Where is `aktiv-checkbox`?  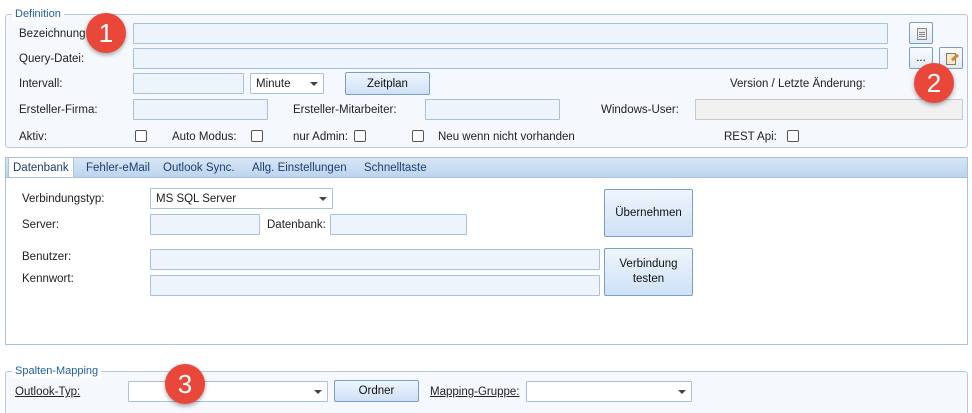
aktiv-checkbox is located at coordinates (141, 136).